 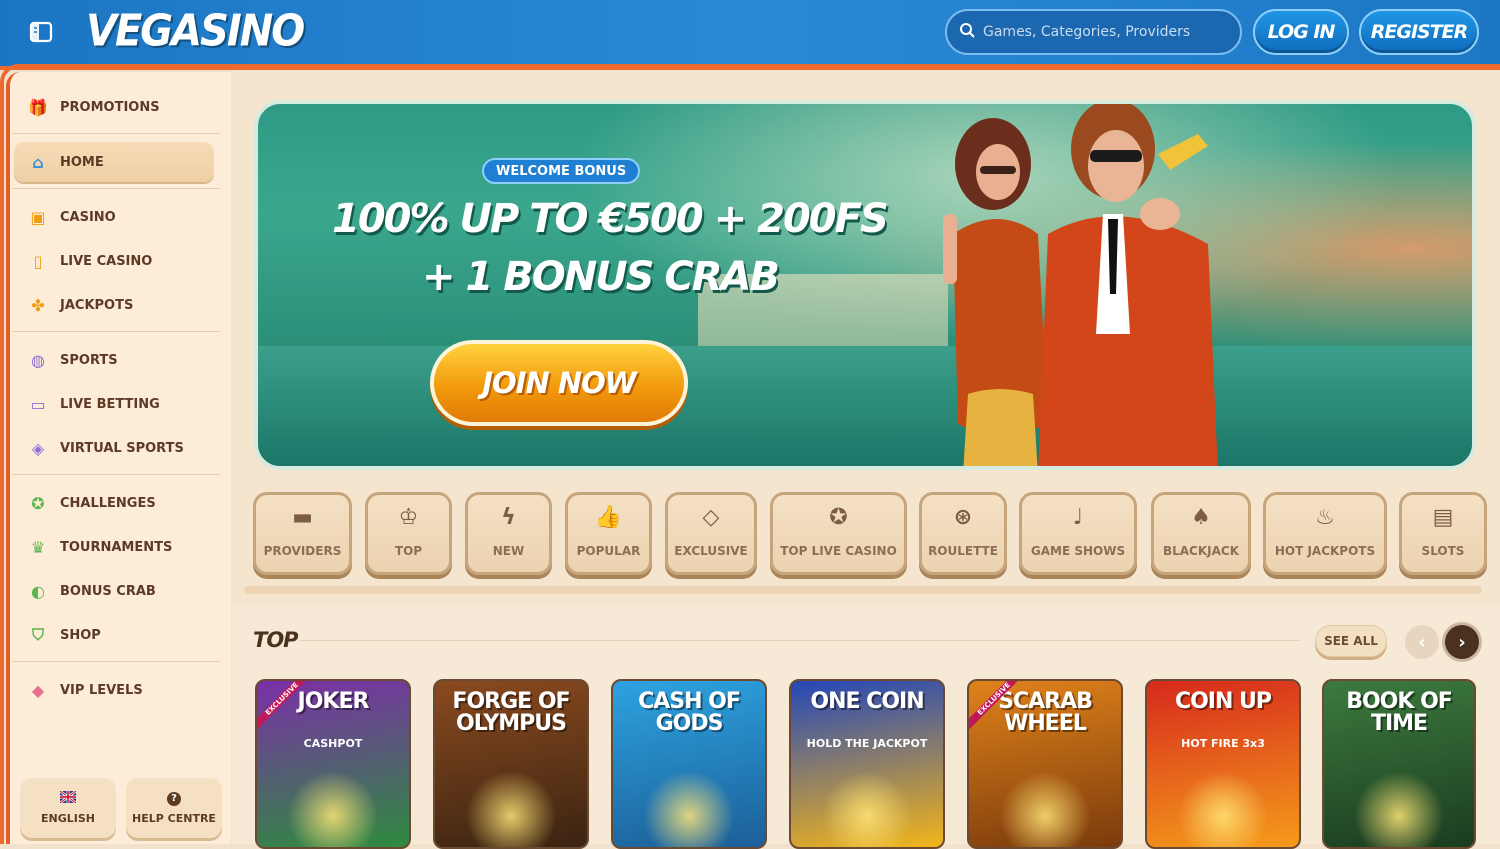 I want to click on game-tile: CASH OF GODS, so click(x=689, y=764).